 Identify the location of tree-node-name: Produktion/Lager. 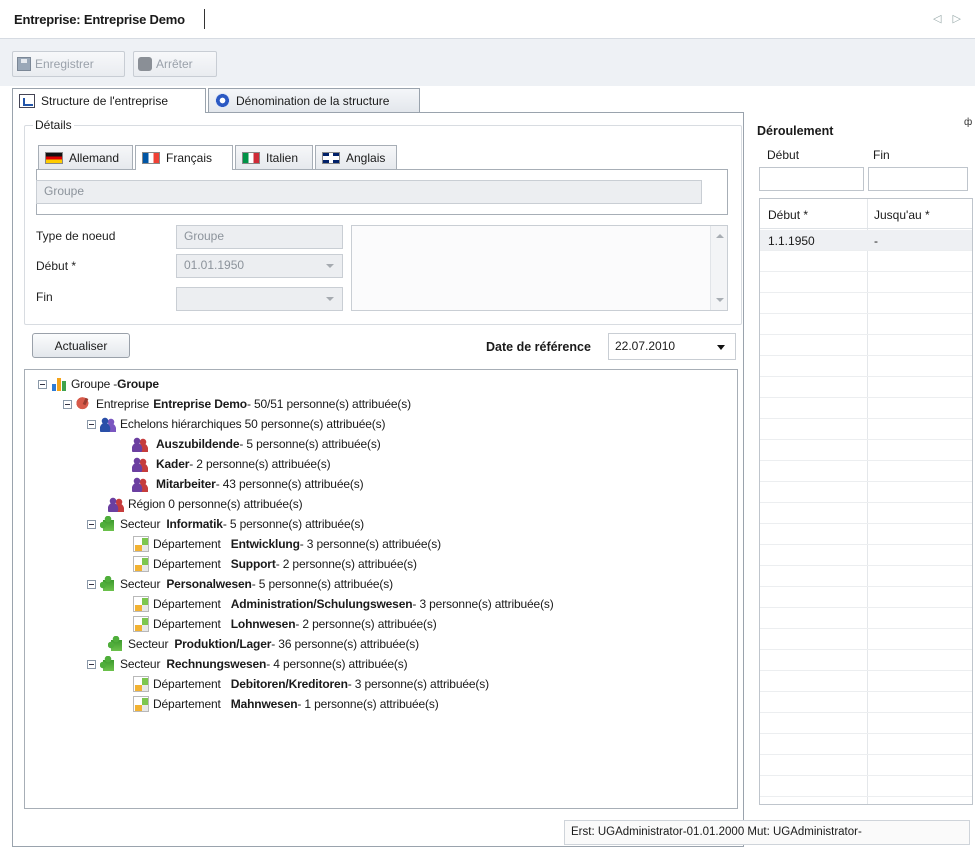
(223, 644).